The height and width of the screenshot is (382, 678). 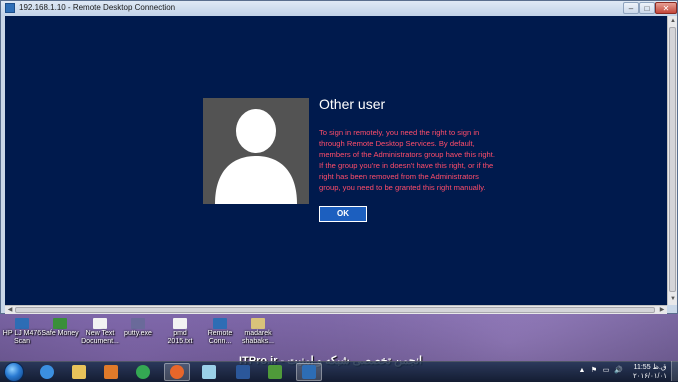 I want to click on vertical-scroll-thumb, so click(x=672, y=159).